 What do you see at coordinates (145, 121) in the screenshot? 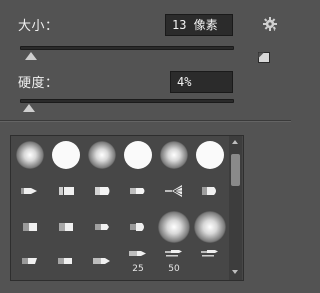
I see `divider-highlight` at bounding box center [145, 121].